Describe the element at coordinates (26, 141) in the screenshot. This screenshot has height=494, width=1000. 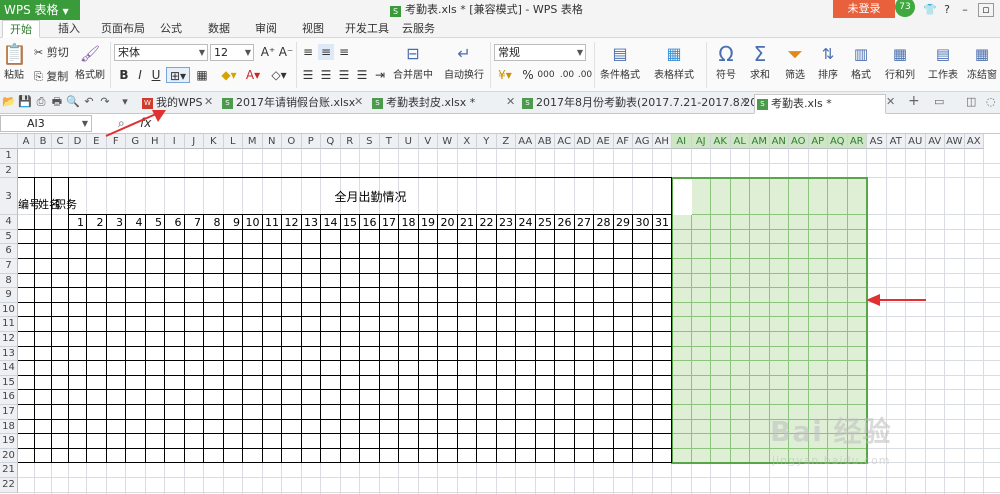
I see `column-header: A` at that location.